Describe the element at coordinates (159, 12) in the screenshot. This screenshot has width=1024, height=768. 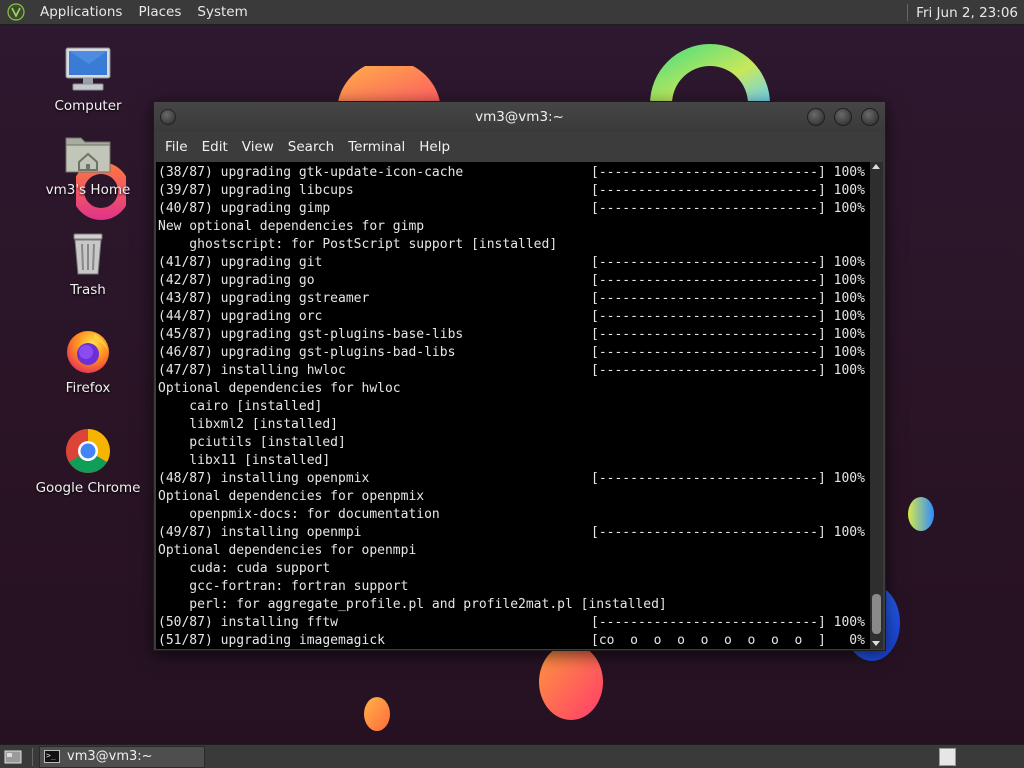
I see `places-menu: Places` at that location.